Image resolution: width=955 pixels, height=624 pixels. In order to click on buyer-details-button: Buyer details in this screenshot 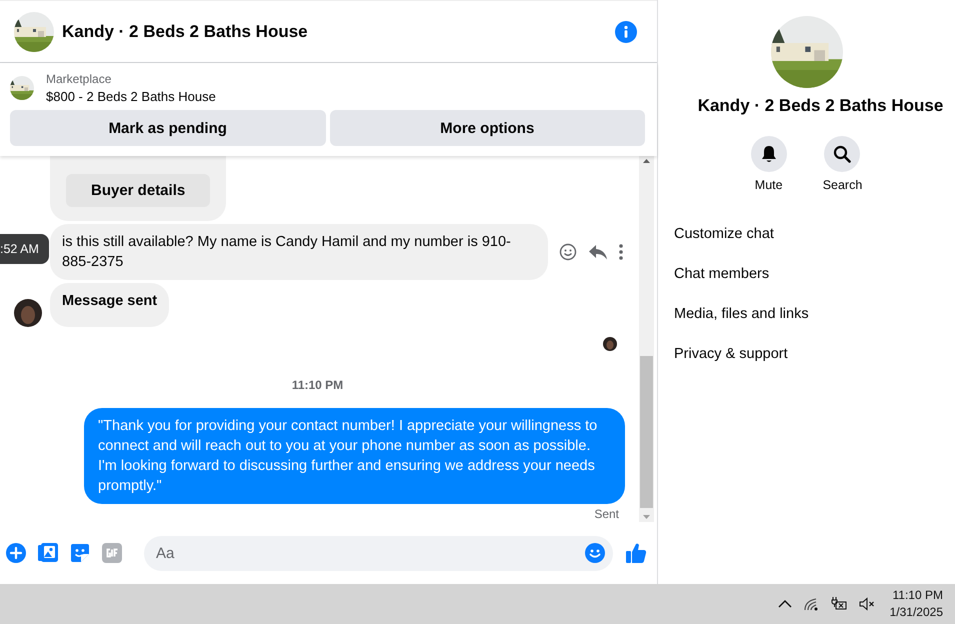, I will do `click(138, 190)`.